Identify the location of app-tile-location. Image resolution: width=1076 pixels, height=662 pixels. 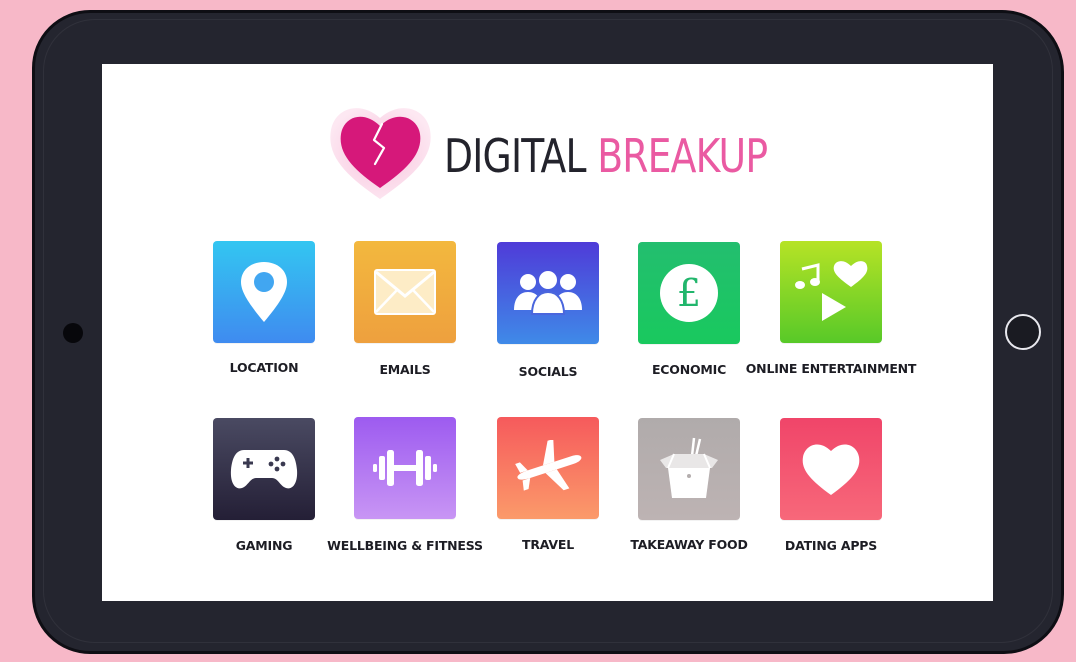
(264, 292).